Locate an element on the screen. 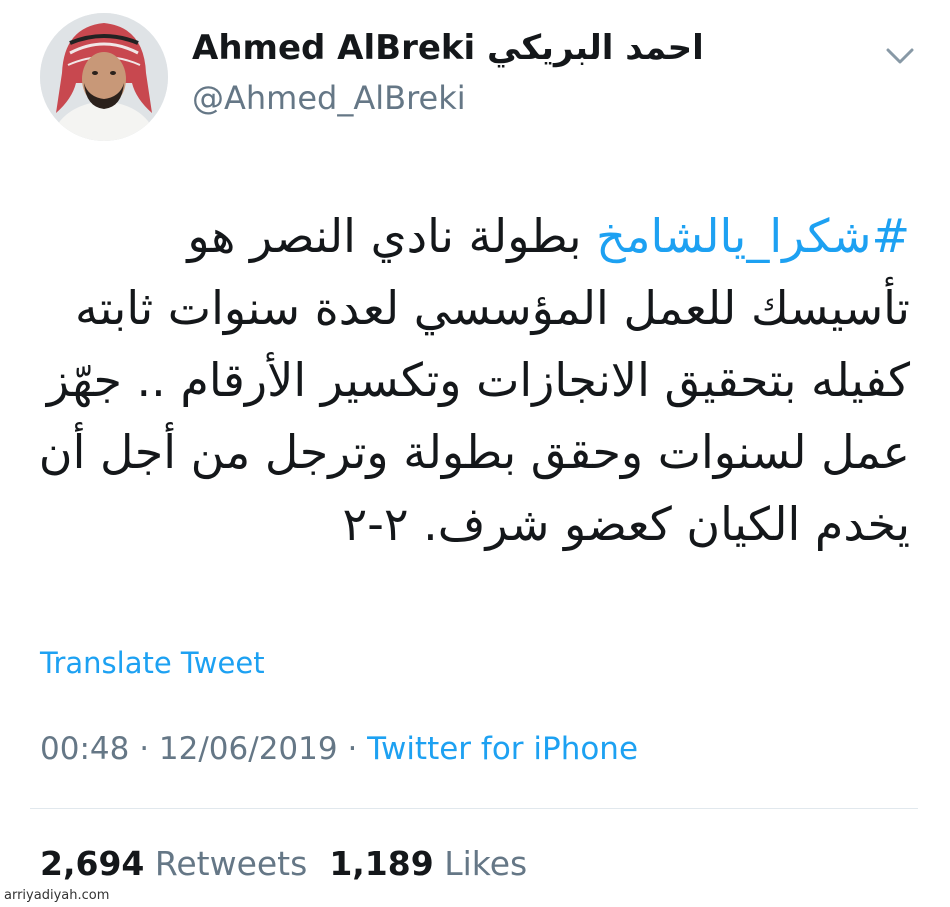  tweet-line-text: بطولة نادي النصر هو is located at coordinates (392, 236).